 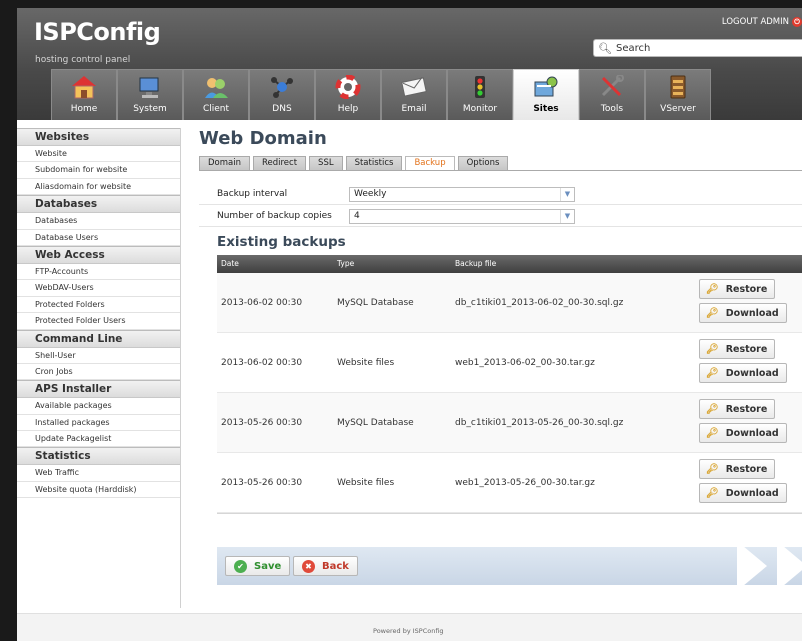 What do you see at coordinates (509, 264) in the screenshot?
I see `table-header: Date Type Backup file` at bounding box center [509, 264].